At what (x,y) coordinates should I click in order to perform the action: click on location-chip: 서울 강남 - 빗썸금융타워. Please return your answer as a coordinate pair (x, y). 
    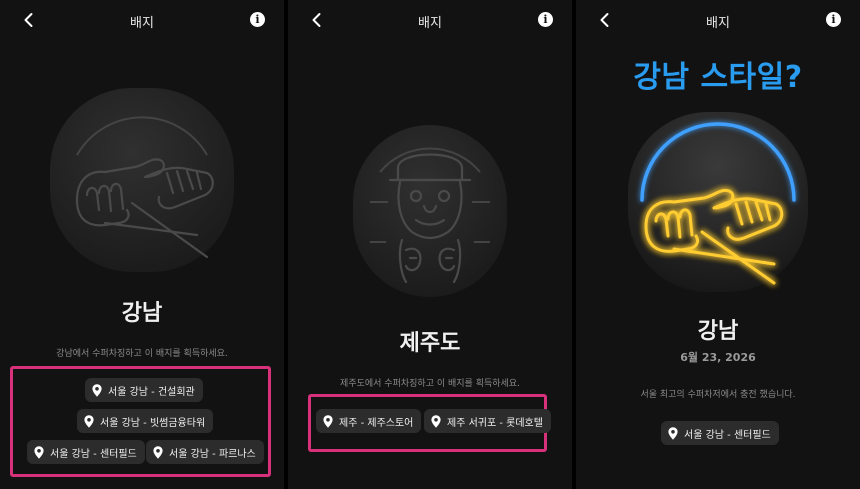
    Looking at the image, I should click on (145, 421).